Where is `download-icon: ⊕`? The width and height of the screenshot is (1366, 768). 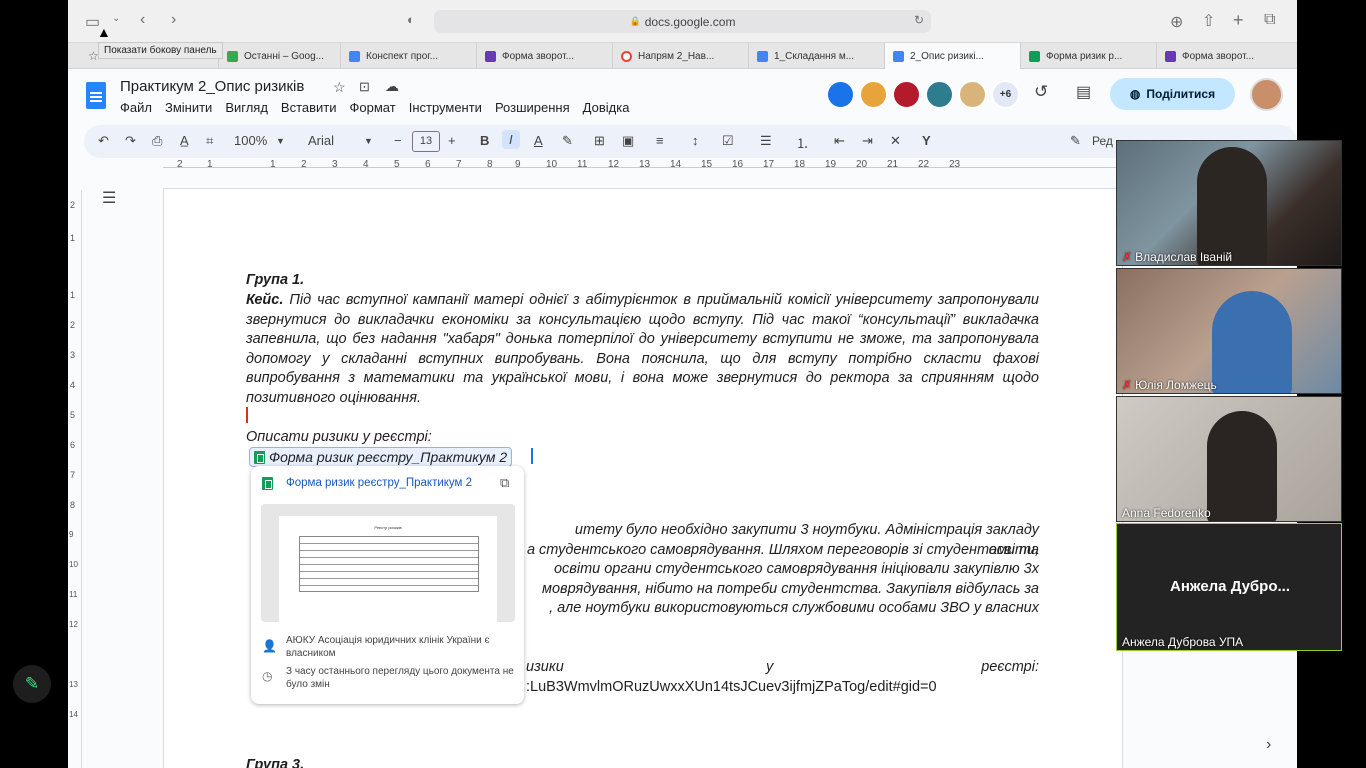
download-icon: ⊕ is located at coordinates (1176, 22).